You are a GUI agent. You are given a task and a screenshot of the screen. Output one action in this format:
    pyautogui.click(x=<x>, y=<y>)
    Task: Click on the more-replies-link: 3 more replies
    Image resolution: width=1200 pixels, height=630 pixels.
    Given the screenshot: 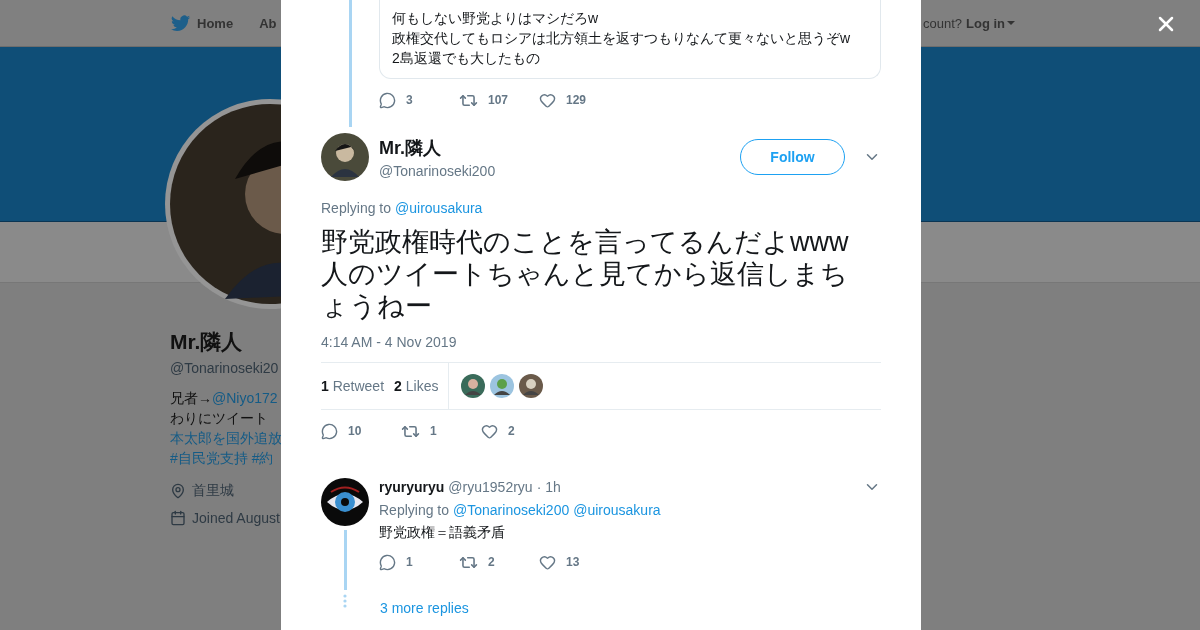 What is the action you would take?
    pyautogui.click(x=630, y=608)
    